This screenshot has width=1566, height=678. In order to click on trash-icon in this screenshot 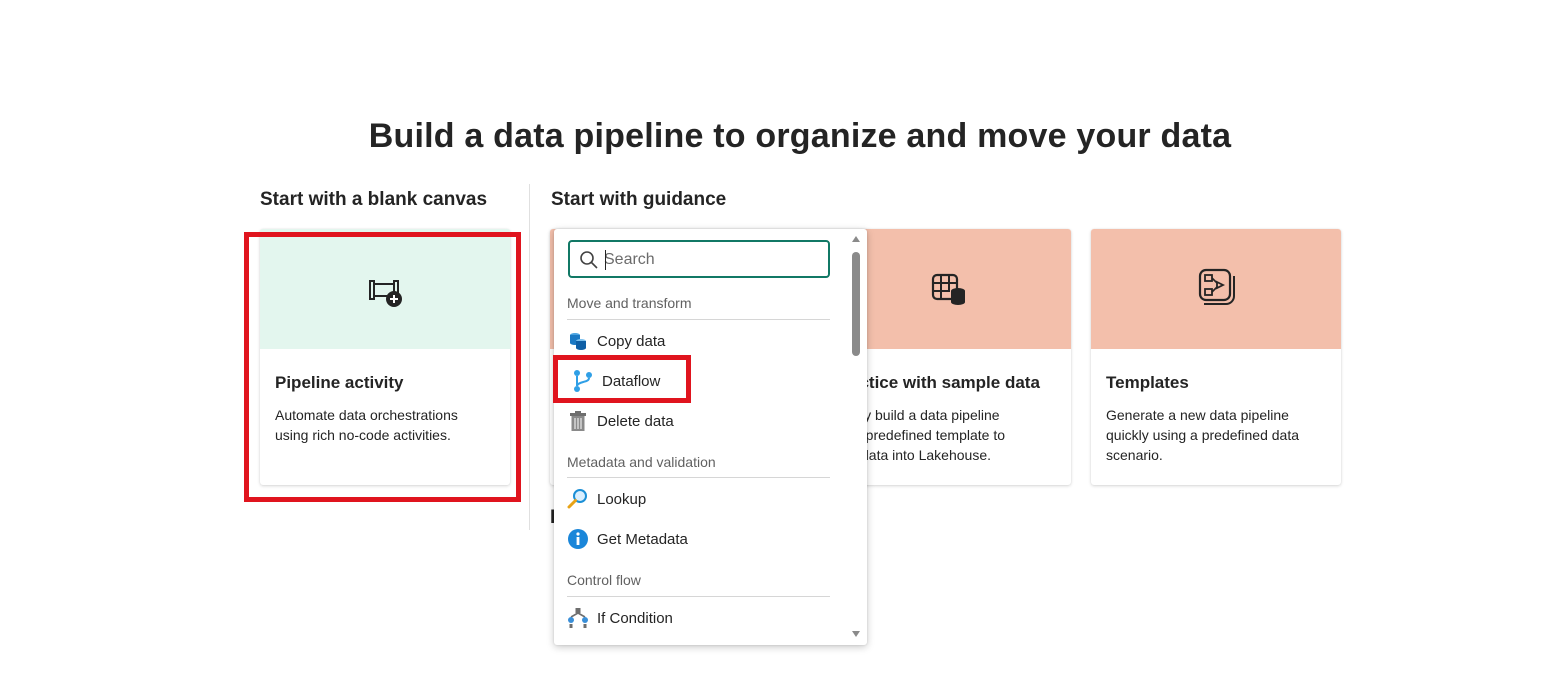, I will do `click(578, 421)`.